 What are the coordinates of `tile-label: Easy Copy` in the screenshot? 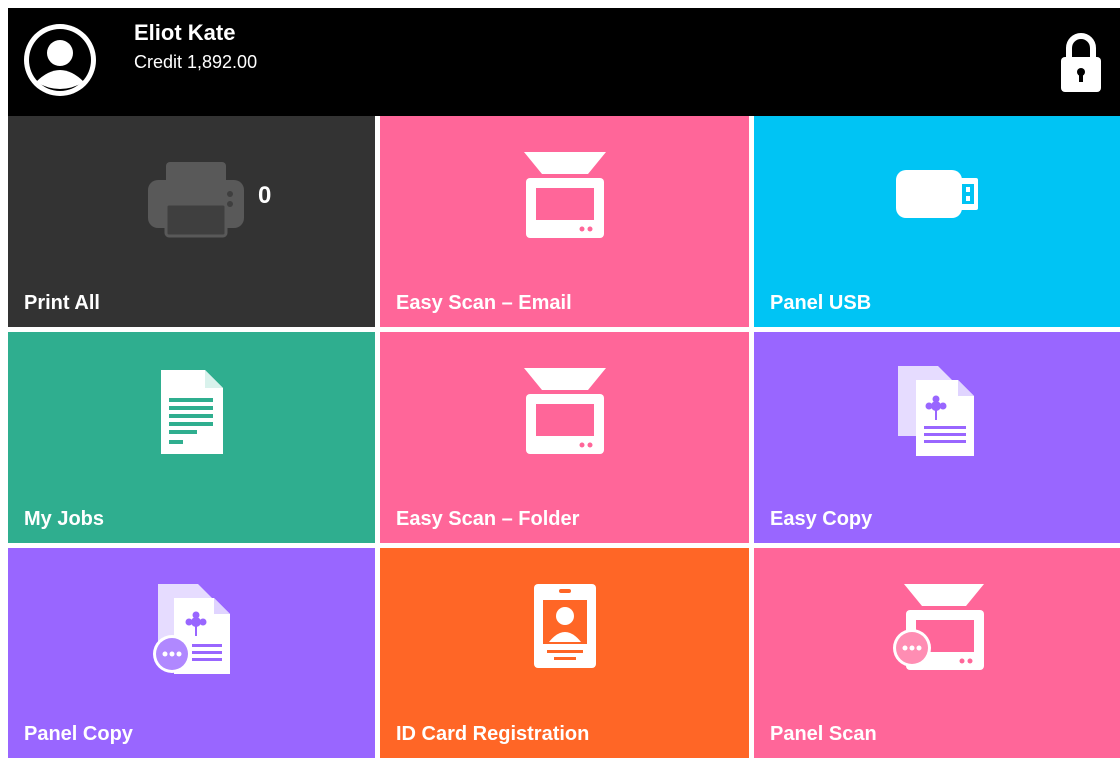 It's located at (821, 519).